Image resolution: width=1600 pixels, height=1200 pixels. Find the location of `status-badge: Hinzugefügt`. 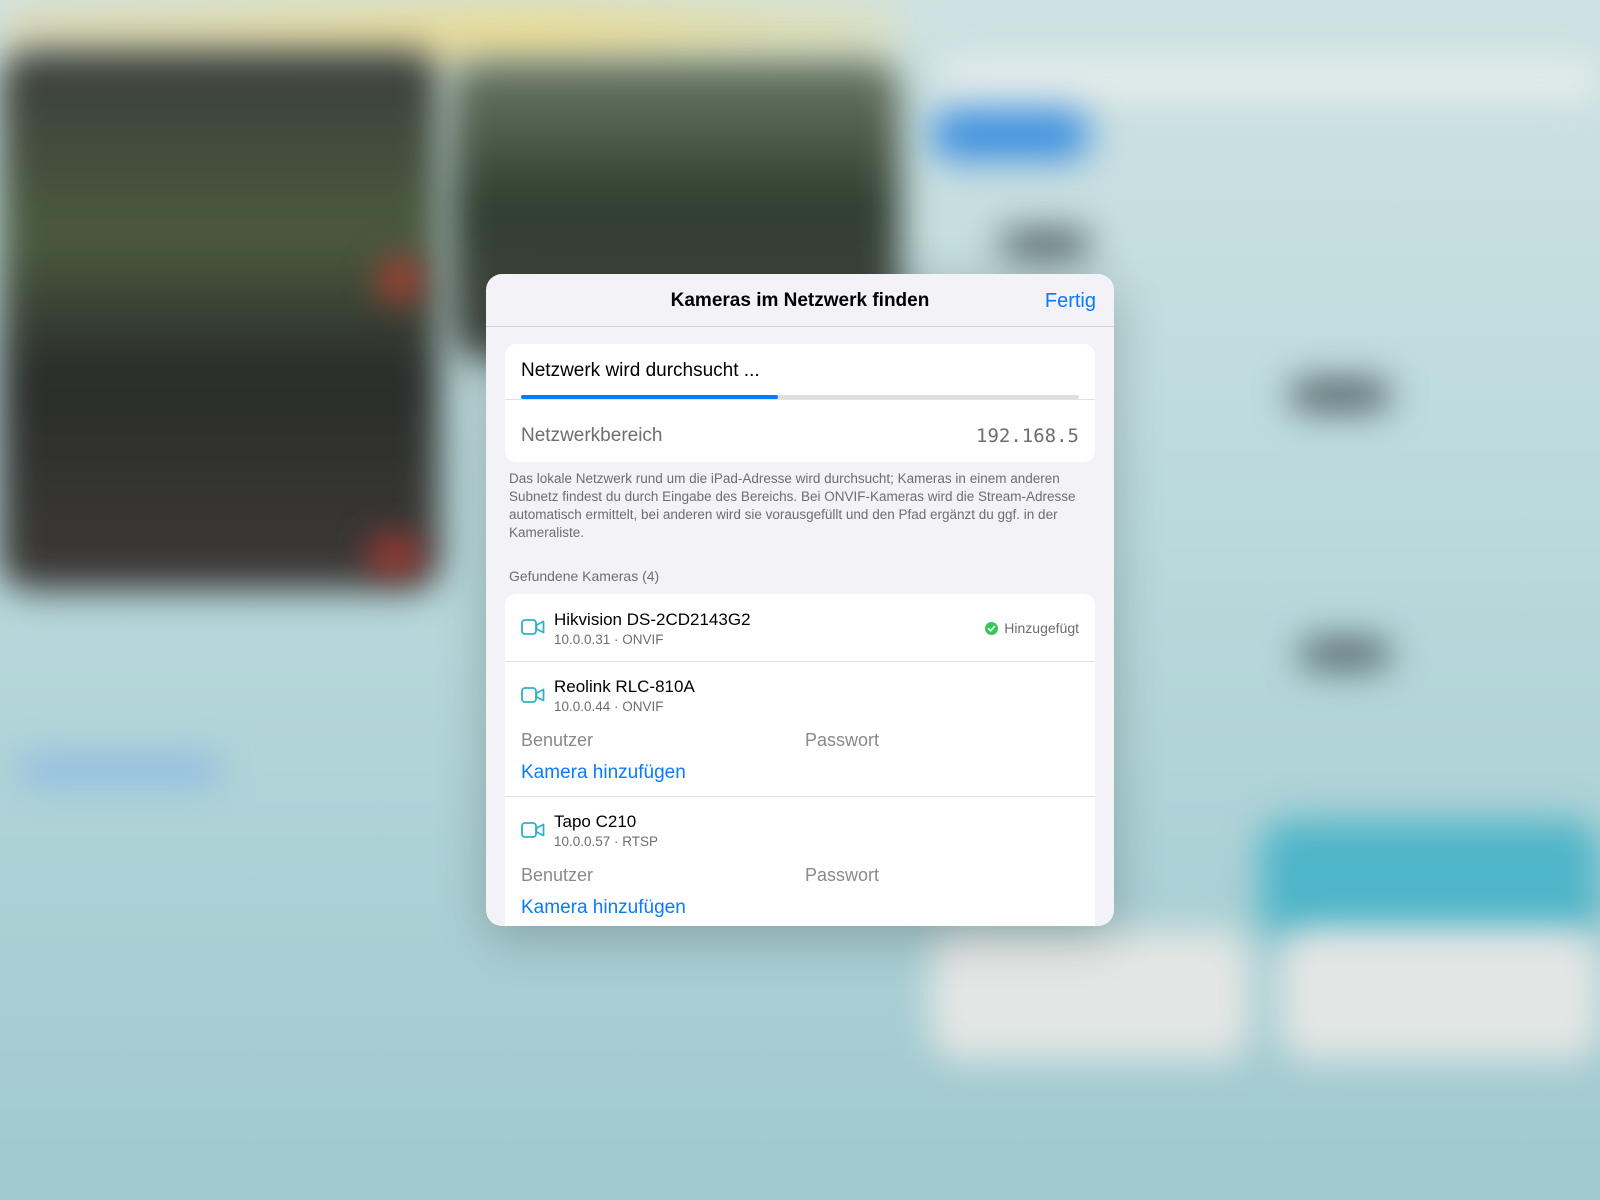

status-badge: Hinzugefügt is located at coordinates (1032, 628).